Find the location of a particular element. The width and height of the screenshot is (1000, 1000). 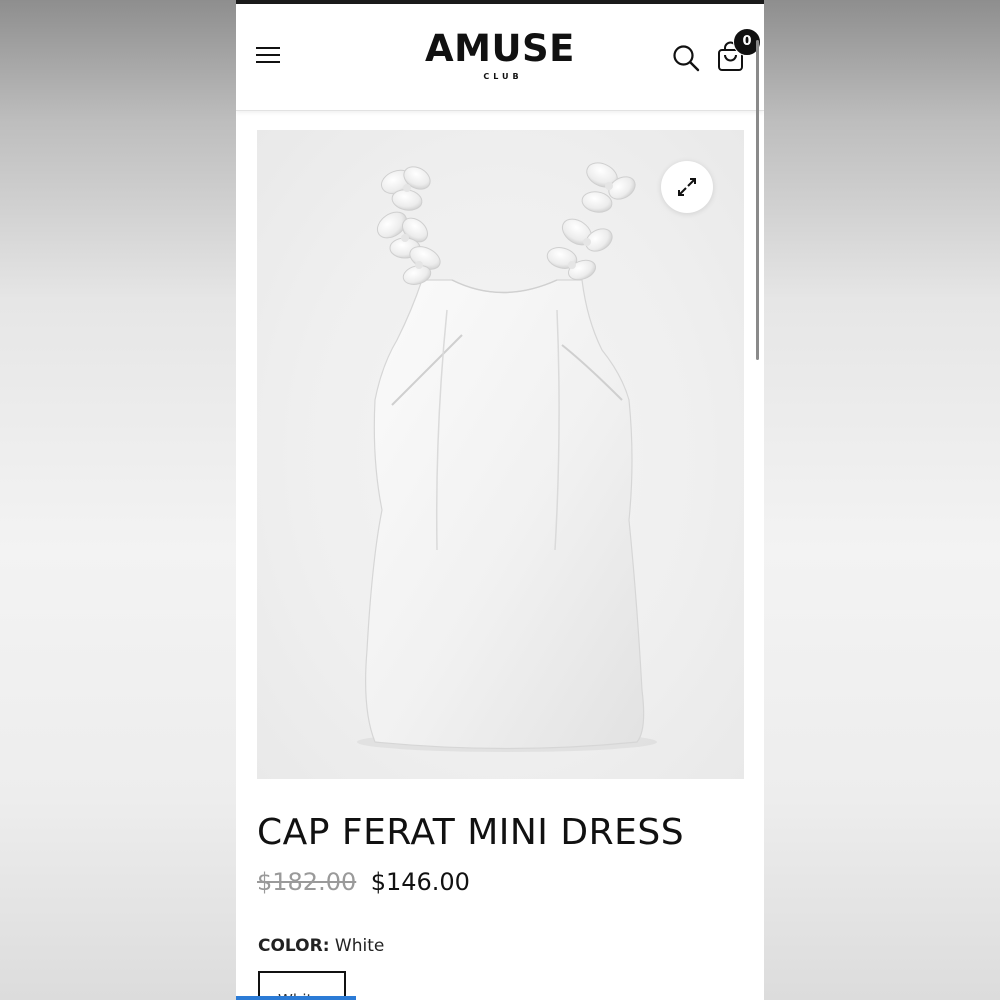

color-value: White is located at coordinates (359, 946).